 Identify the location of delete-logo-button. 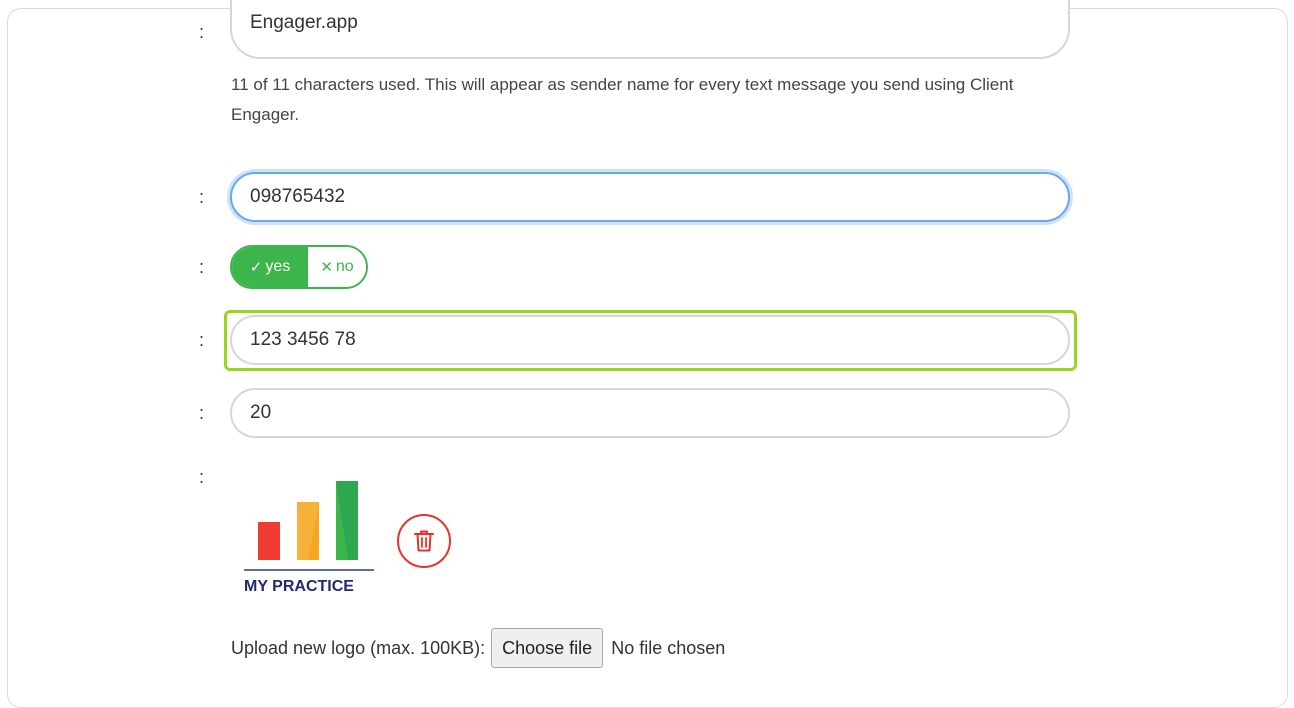
(424, 541).